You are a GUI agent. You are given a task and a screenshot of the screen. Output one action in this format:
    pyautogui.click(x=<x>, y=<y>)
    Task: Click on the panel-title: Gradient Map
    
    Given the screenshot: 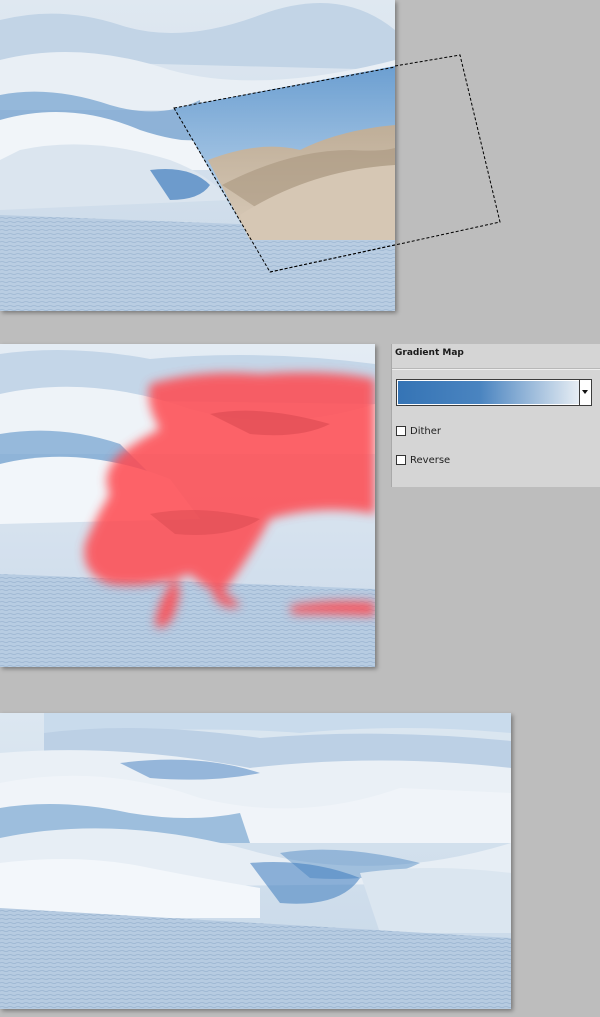 What is the action you would take?
    pyautogui.click(x=496, y=356)
    